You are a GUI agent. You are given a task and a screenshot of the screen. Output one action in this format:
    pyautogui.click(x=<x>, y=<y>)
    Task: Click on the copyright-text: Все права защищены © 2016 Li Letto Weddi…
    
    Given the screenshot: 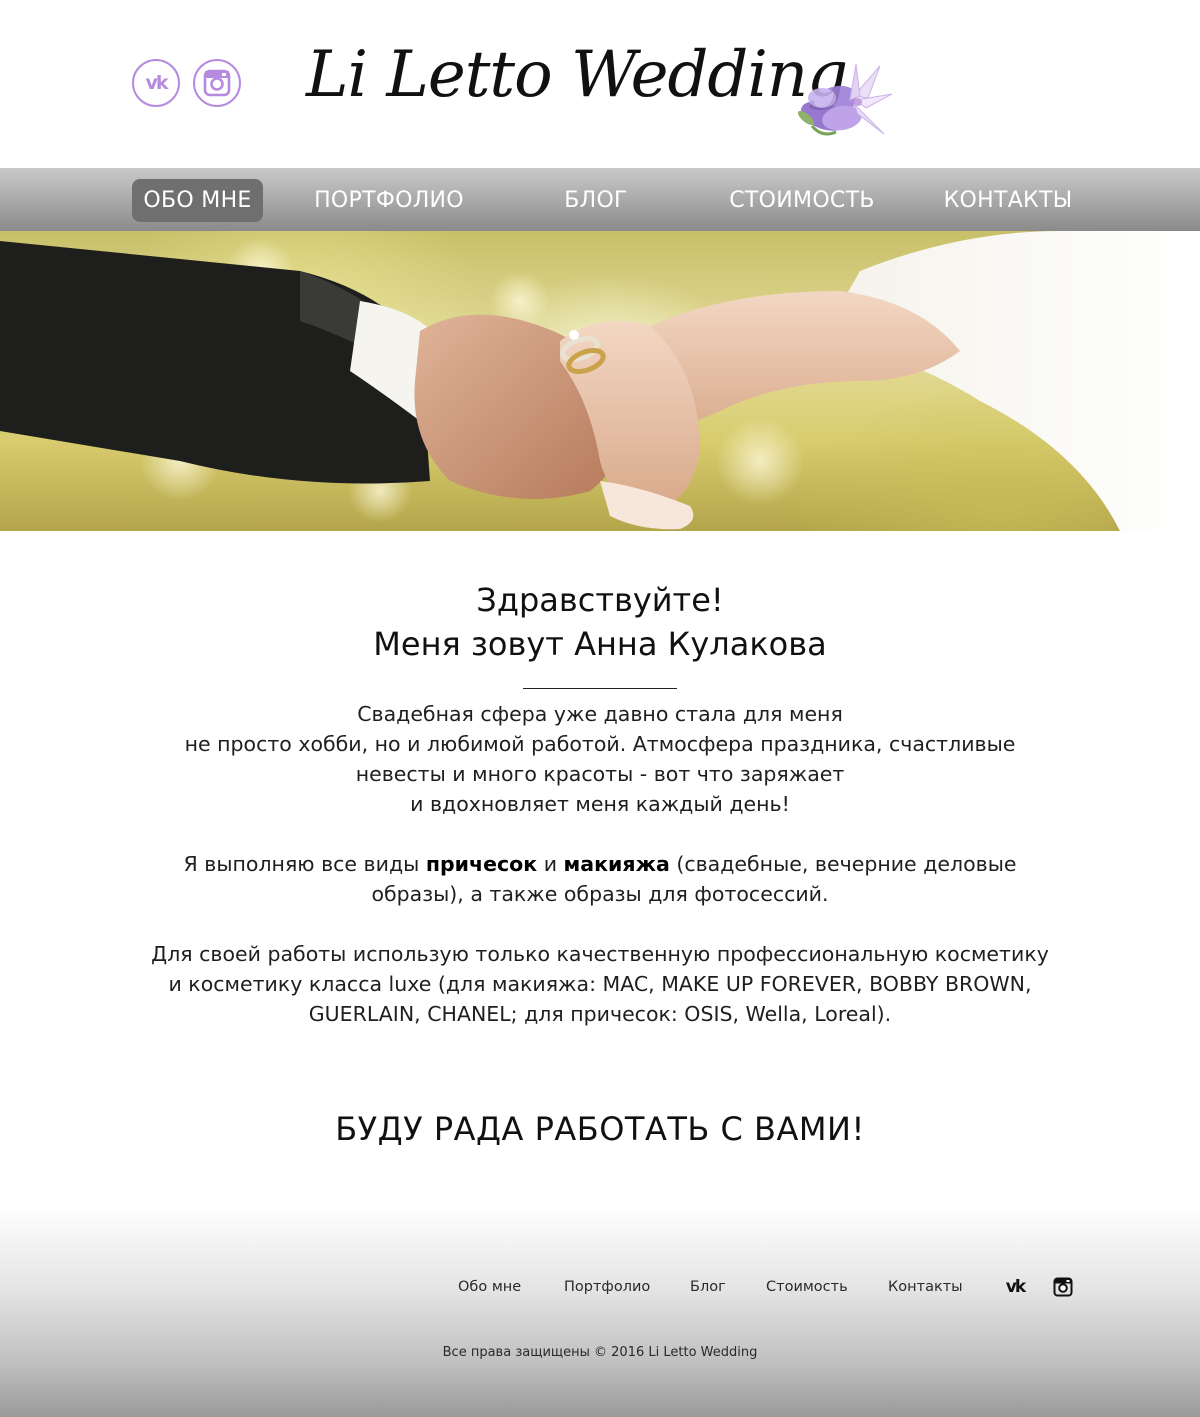 What is the action you would take?
    pyautogui.click(x=600, y=1352)
    